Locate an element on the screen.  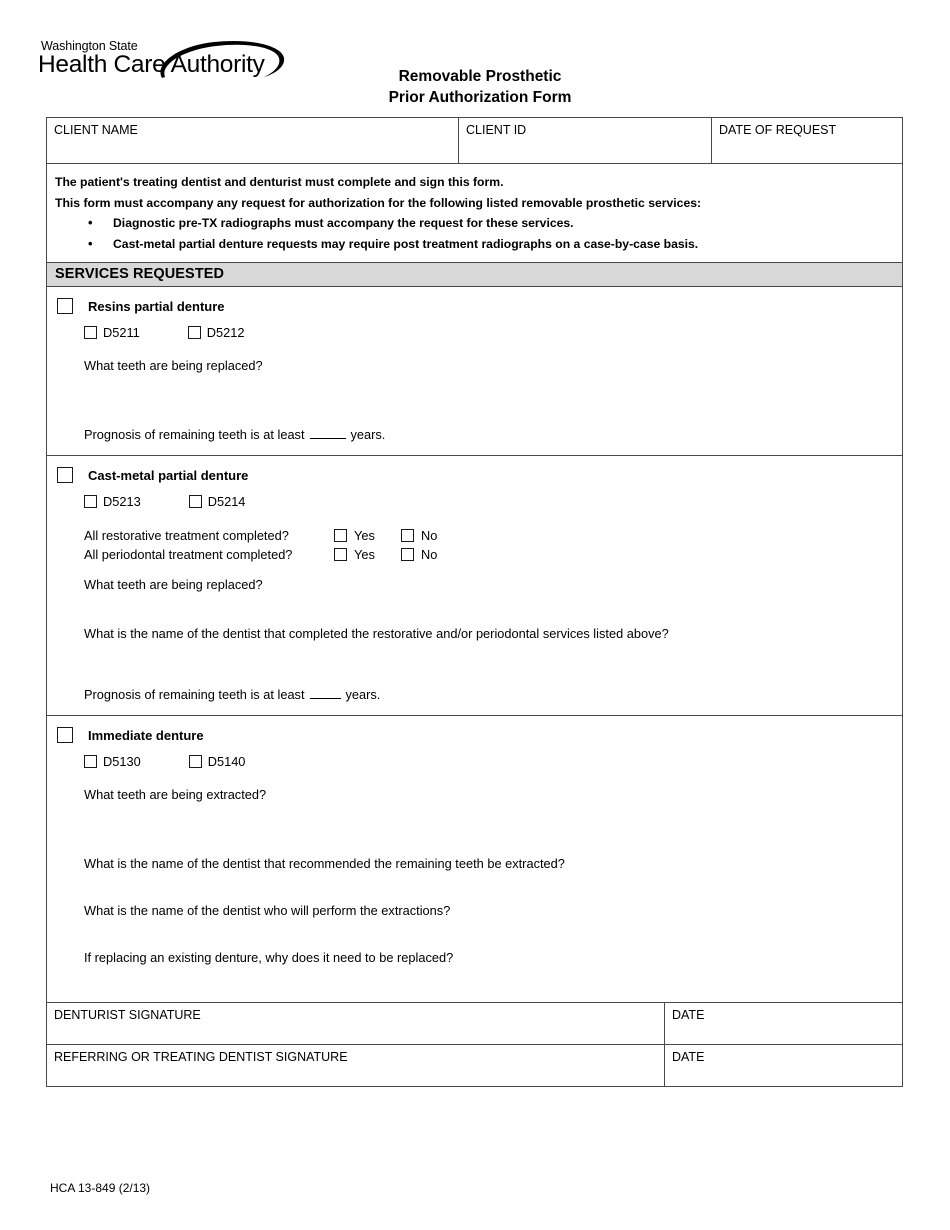
checkbox-periodontal-yes is located at coordinates (340, 554).